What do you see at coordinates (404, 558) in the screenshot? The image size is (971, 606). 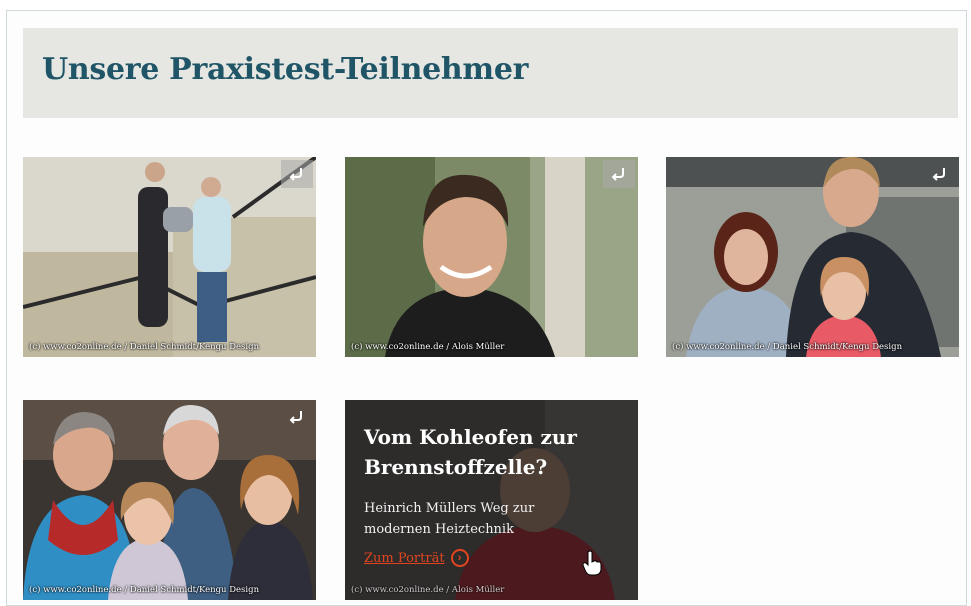 I see `portrait-link-label: Zum Porträt` at bounding box center [404, 558].